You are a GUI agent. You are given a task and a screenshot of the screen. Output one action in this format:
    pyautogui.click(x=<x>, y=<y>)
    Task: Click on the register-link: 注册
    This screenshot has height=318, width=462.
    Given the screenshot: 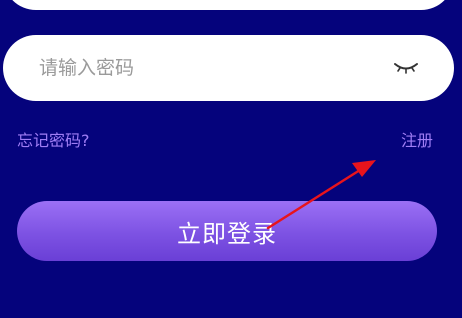 What is the action you would take?
    pyautogui.click(x=417, y=139)
    